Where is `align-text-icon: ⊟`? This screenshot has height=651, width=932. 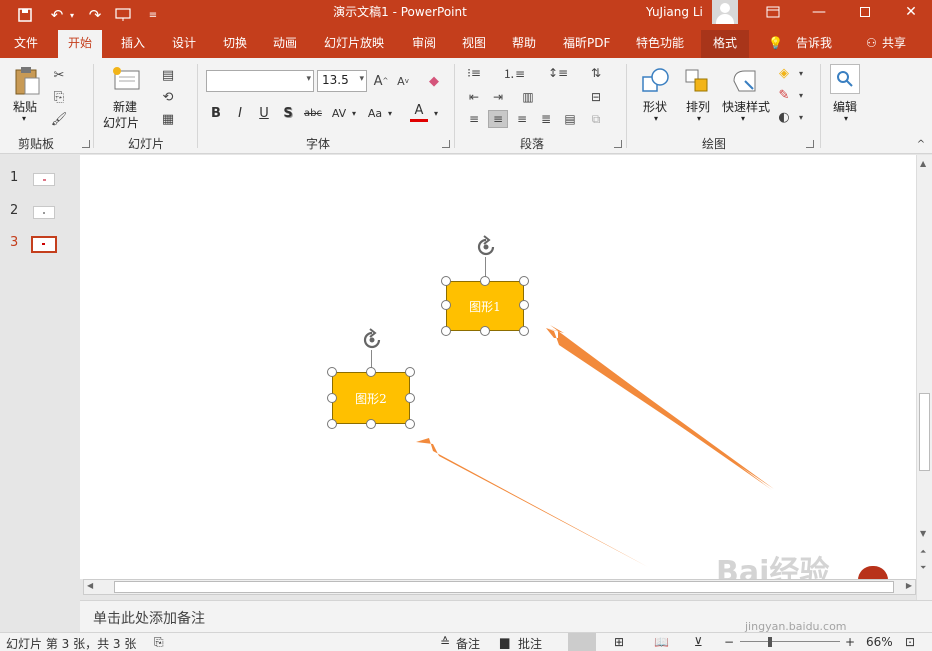
align-text-icon: ⊟ is located at coordinates (596, 97).